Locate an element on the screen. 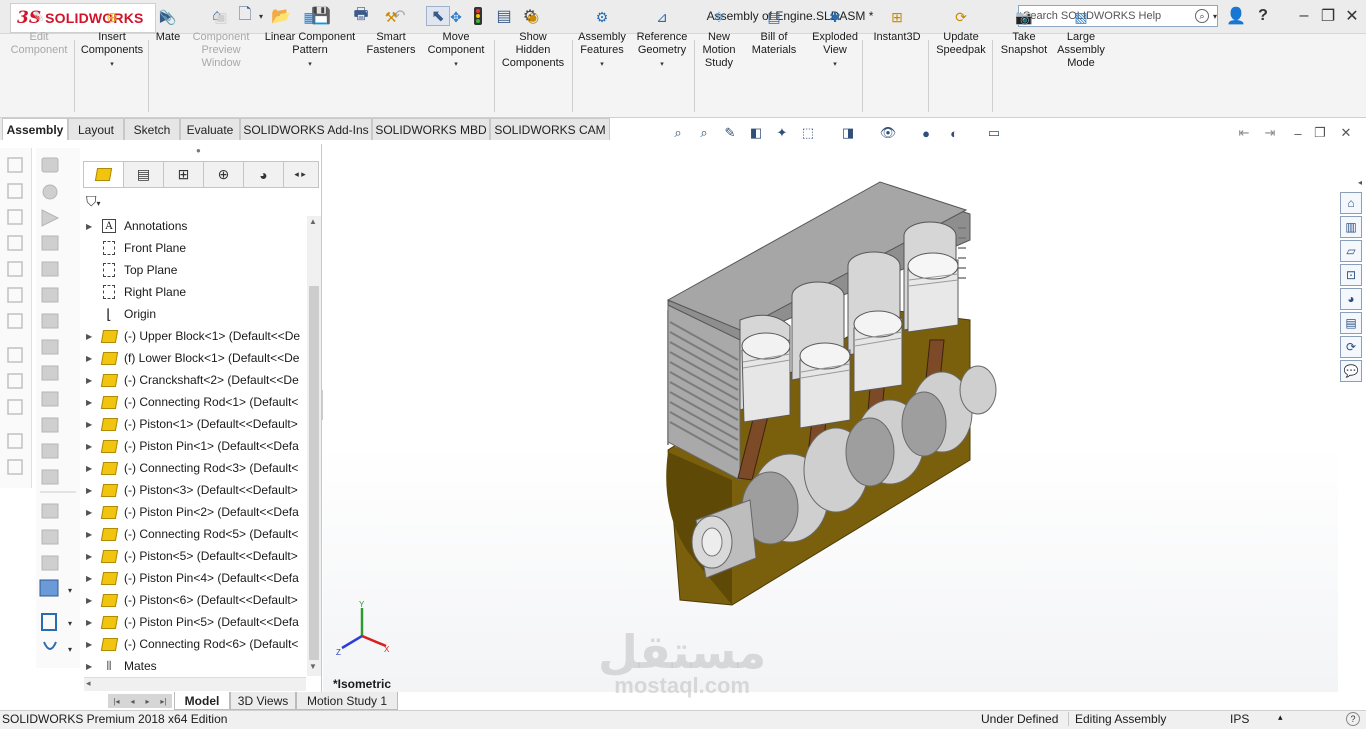 Image resolution: width=1366 pixels, height=729 pixels. tab-sketch: Sketch is located at coordinates (152, 129).